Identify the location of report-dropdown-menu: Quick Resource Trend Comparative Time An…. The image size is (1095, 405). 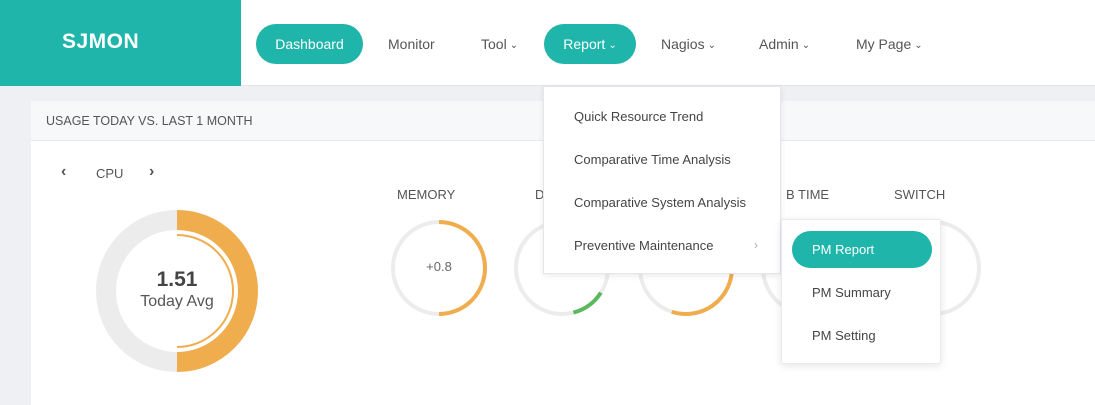
(662, 180).